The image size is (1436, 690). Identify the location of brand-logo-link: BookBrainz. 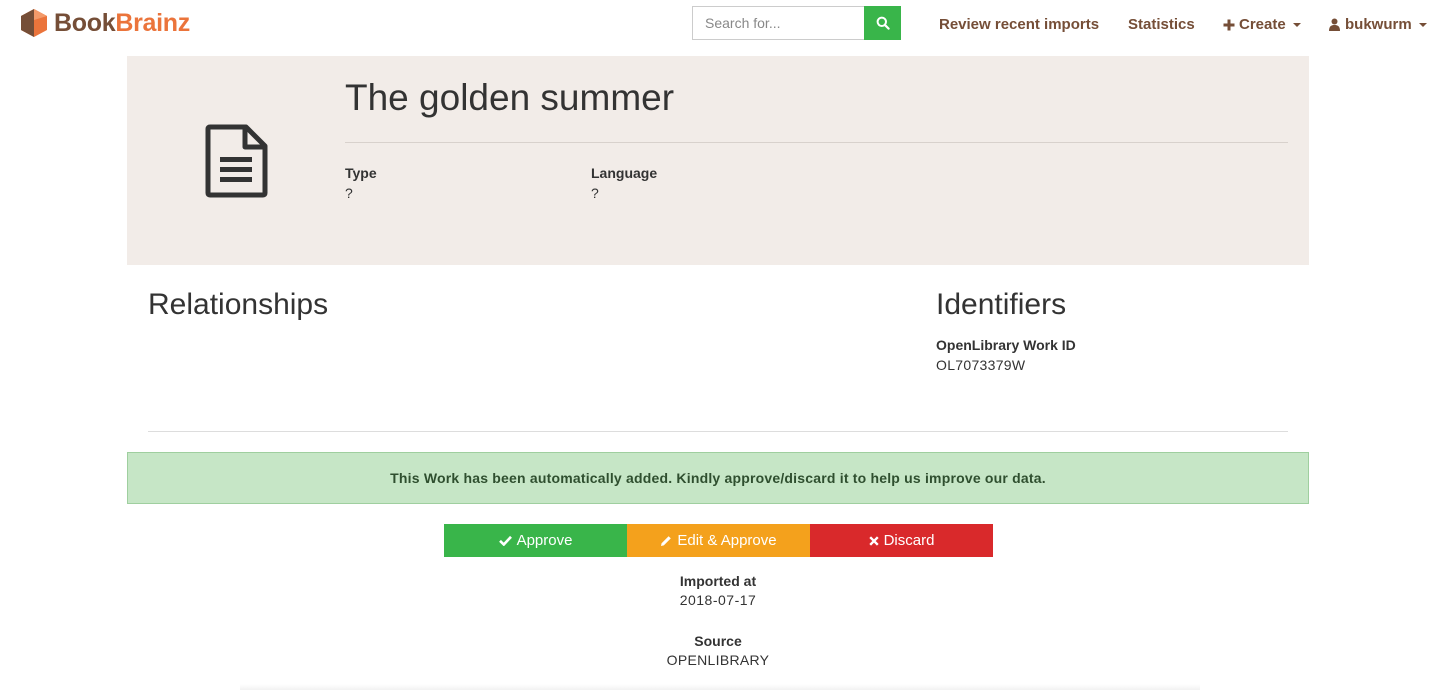
(105, 23).